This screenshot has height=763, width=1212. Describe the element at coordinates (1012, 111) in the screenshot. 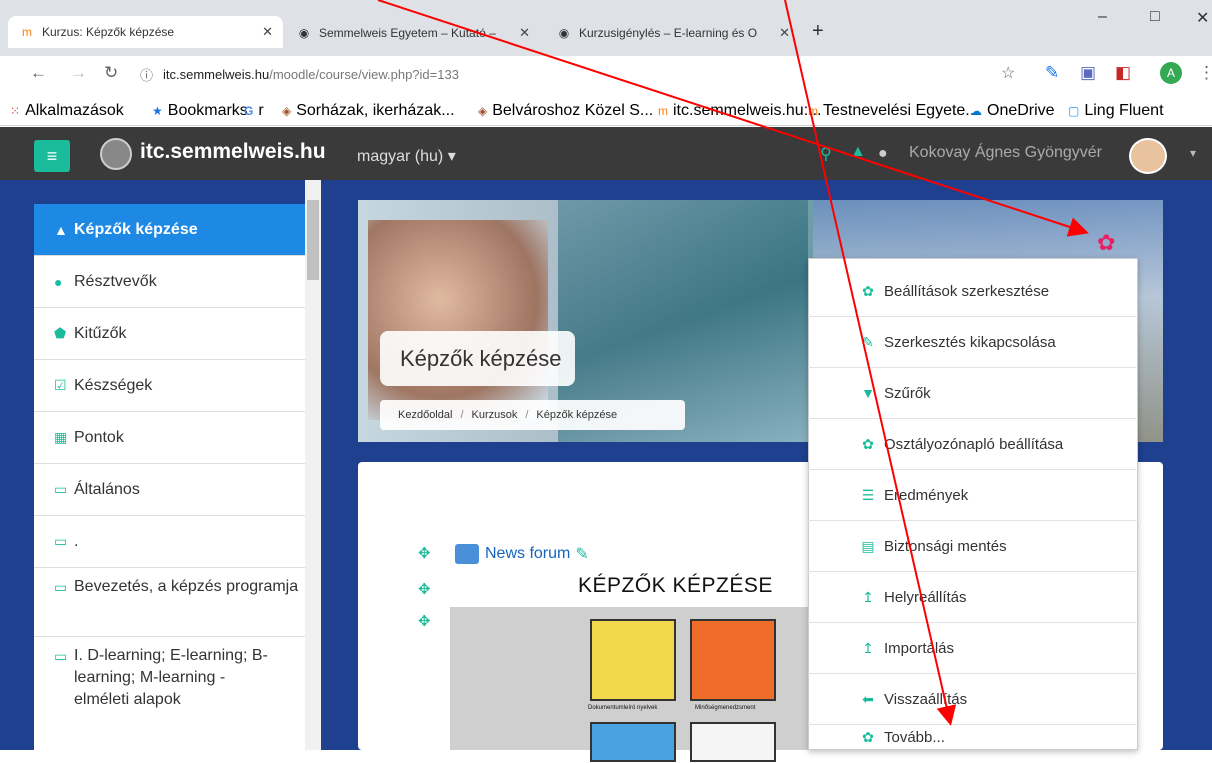

I see `bookmark-onedrive: ☁ OneDrive` at that location.